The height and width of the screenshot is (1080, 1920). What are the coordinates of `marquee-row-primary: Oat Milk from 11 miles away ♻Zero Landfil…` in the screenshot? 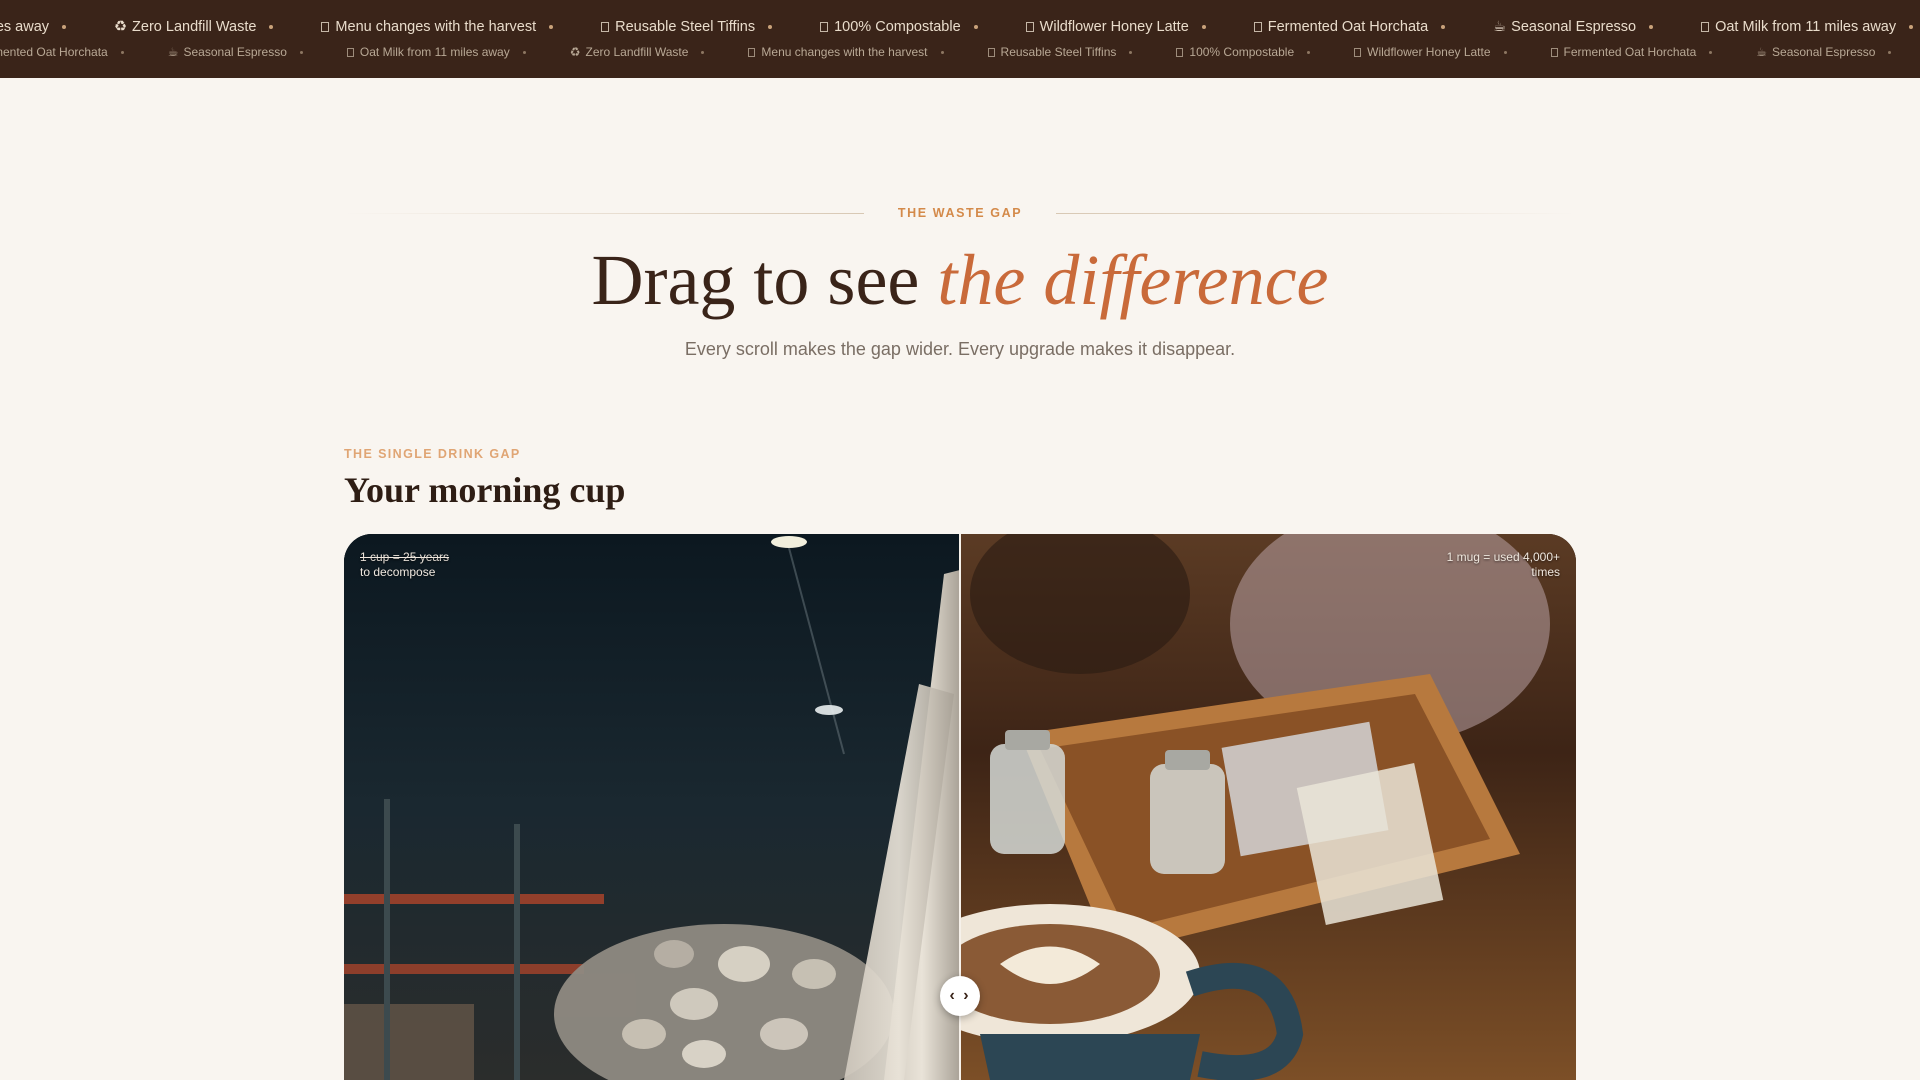 It's located at (960, 27).